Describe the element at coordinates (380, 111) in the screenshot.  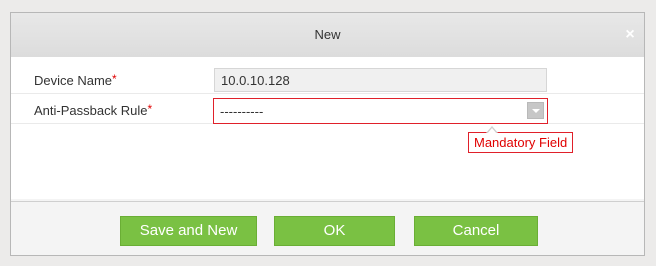
I see `anti-passback-rule-select: ----------` at that location.